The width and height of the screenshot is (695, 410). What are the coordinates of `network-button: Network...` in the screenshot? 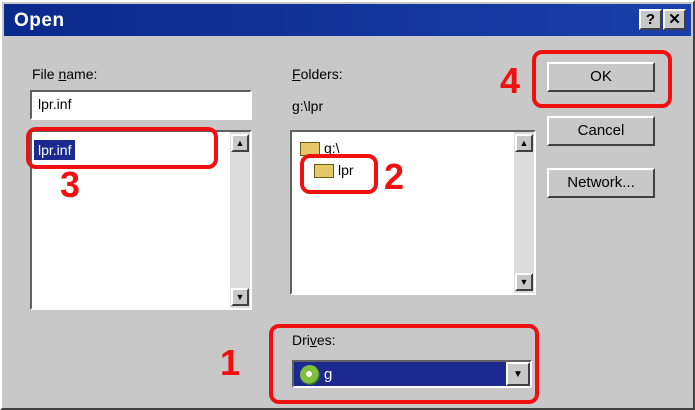 It's located at (601, 183).